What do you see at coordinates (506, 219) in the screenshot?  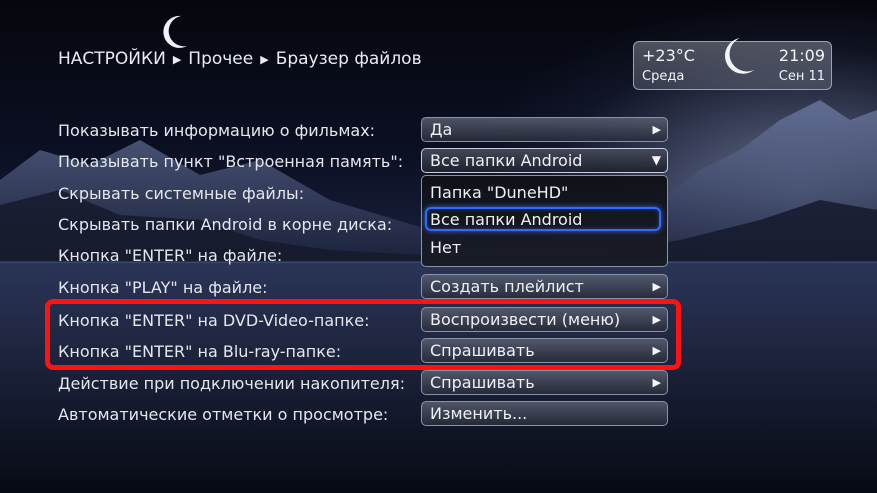 I see `dropdown-option-all-android: Все папки Android` at bounding box center [506, 219].